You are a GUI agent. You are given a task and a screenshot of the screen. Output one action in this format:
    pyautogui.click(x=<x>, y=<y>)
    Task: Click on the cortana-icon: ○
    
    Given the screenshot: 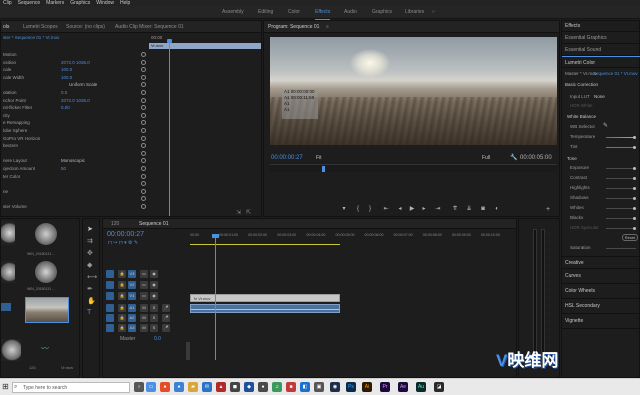 What is the action you would take?
    pyautogui.click(x=139, y=387)
    